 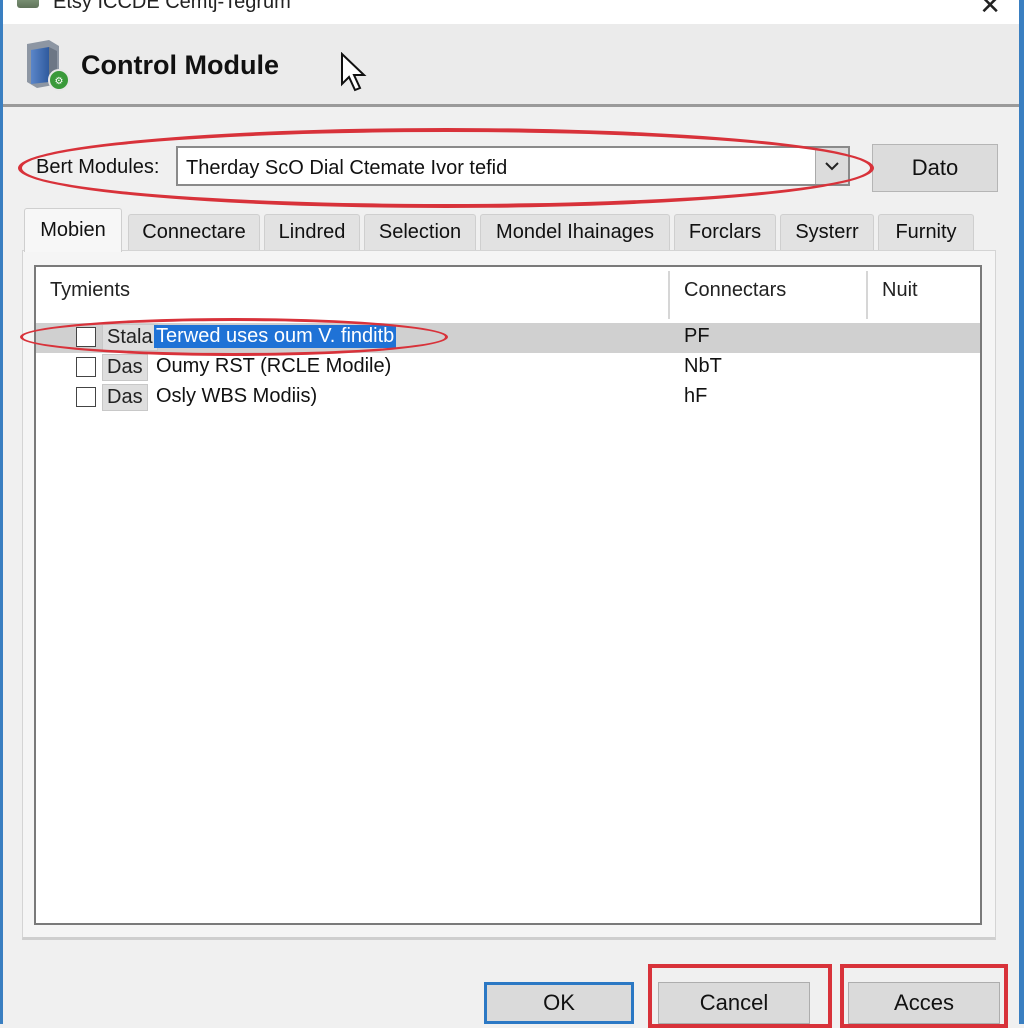 I want to click on list-row: Stala Terwed uses oum V. finditb PF, so click(x=508, y=338).